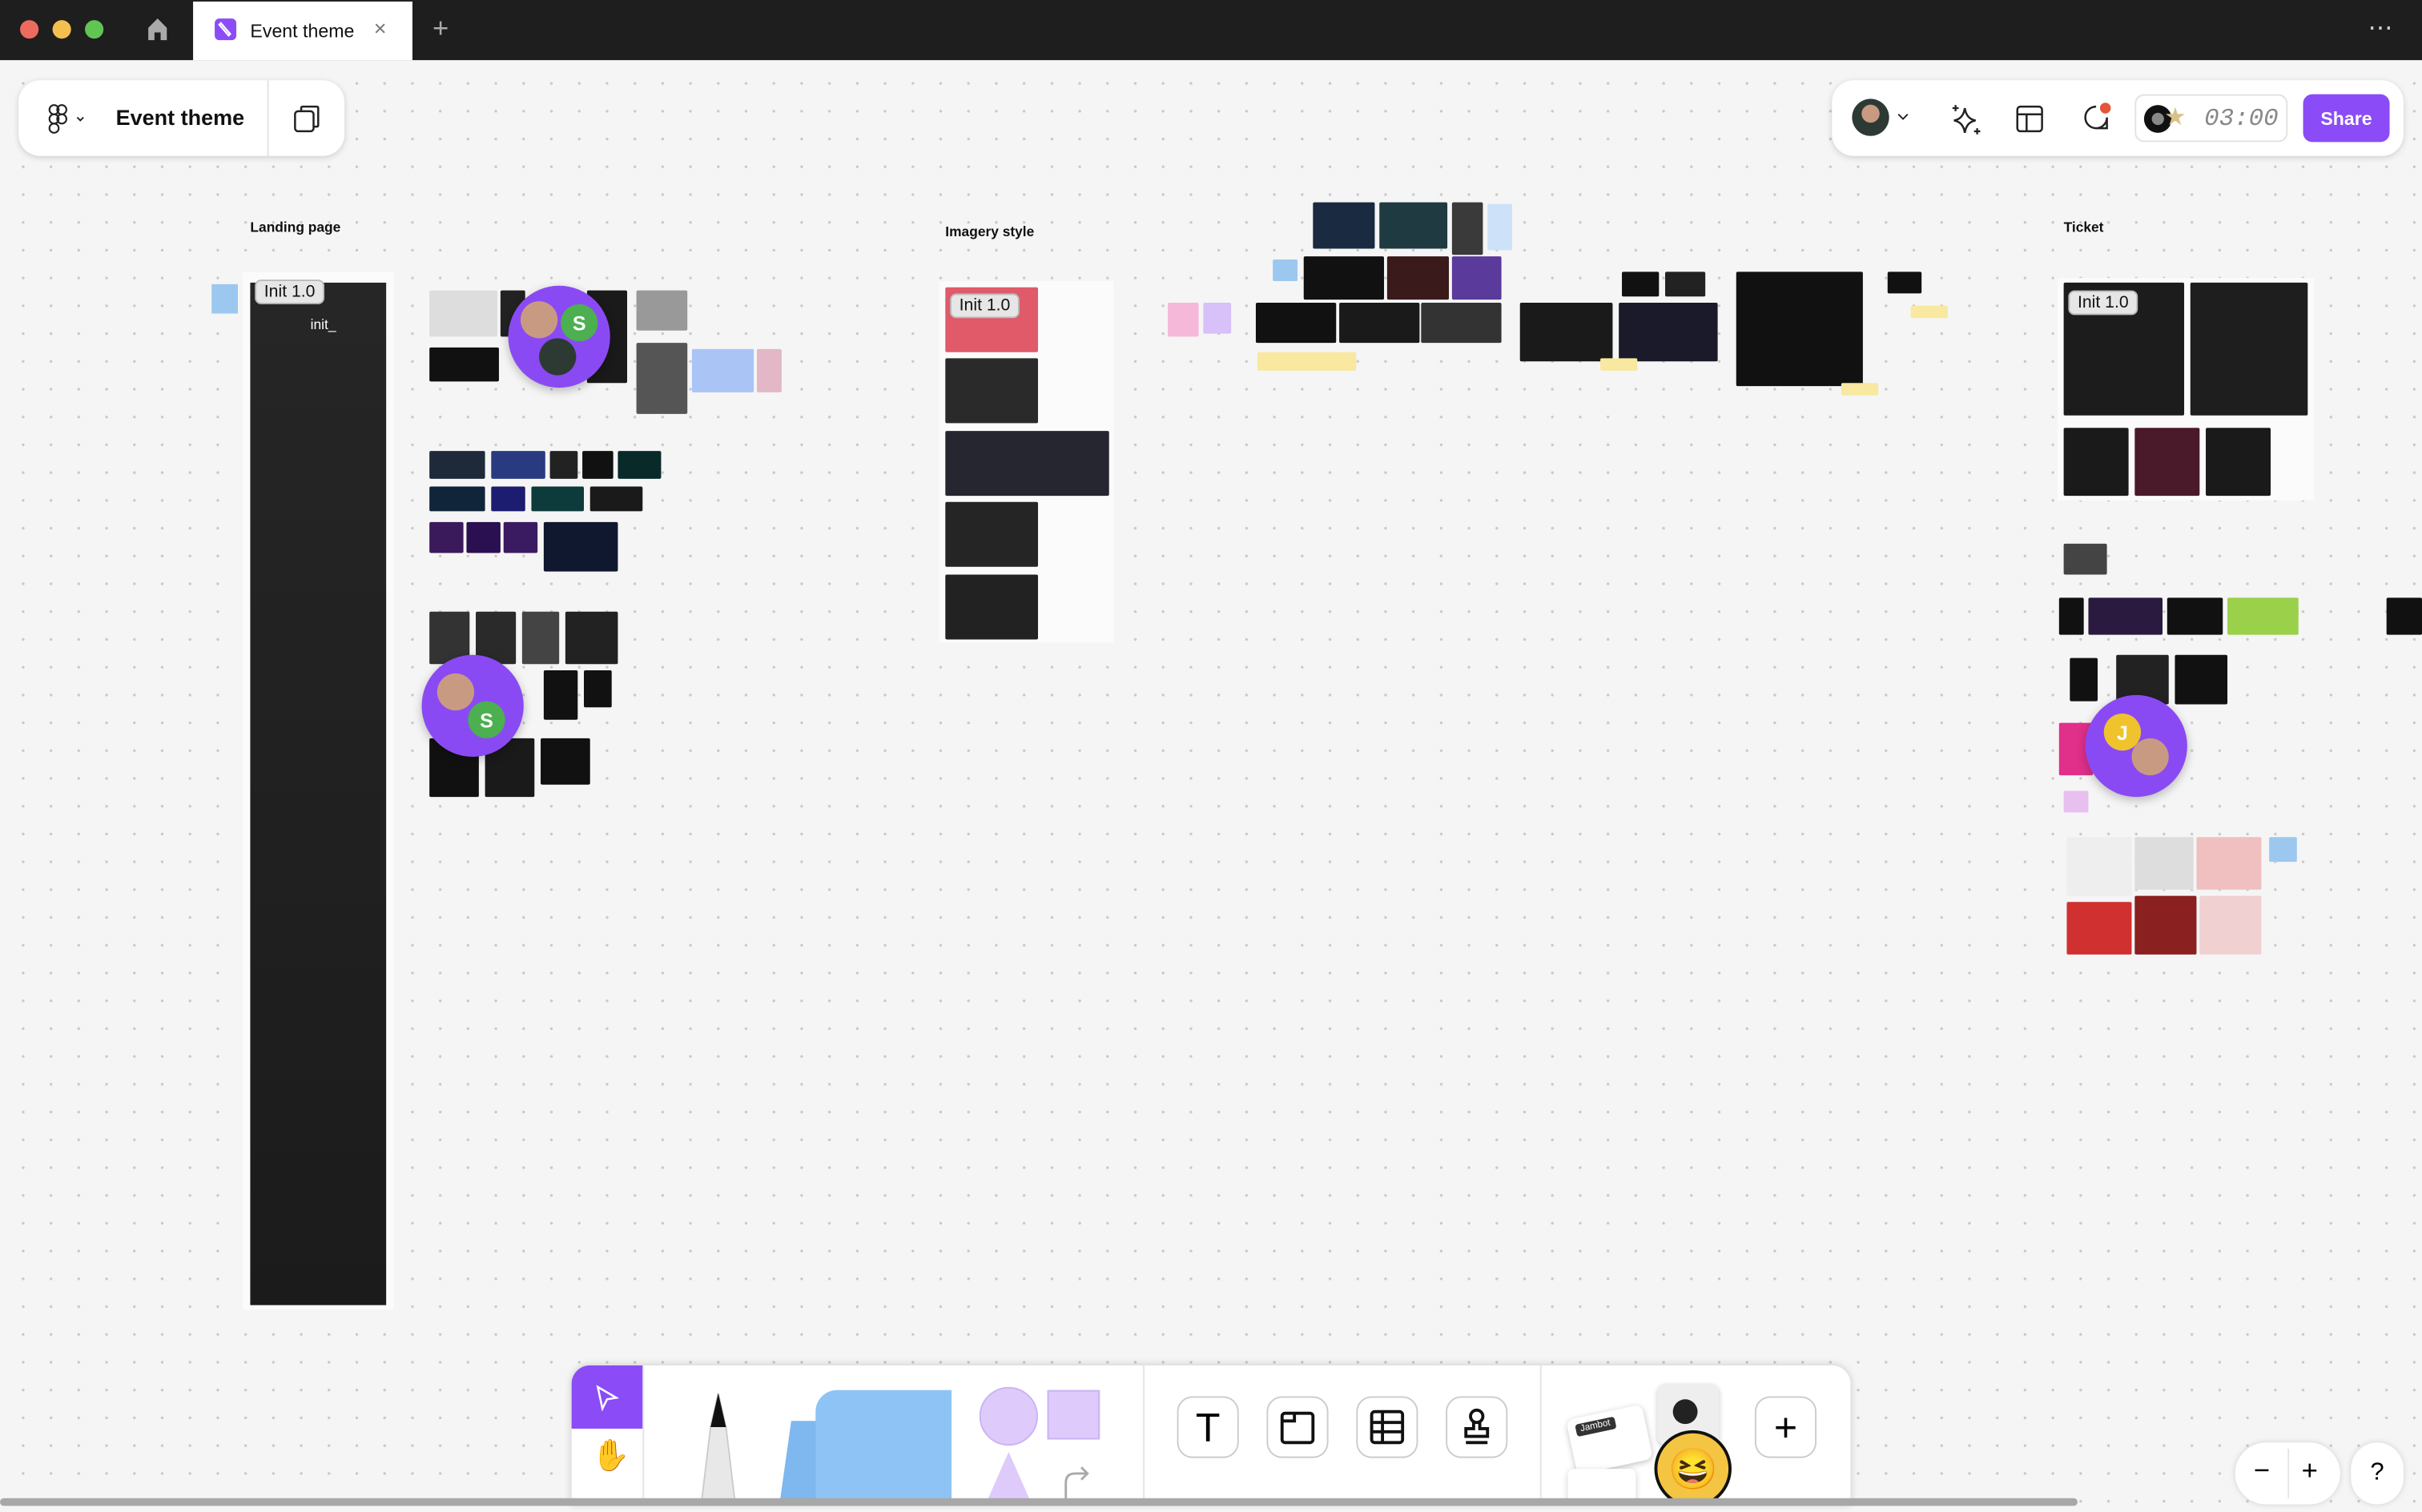 Image resolution: width=2422 pixels, height=1512 pixels. Describe the element at coordinates (607, 1467) in the screenshot. I see `hand-tool-button: ✋` at that location.